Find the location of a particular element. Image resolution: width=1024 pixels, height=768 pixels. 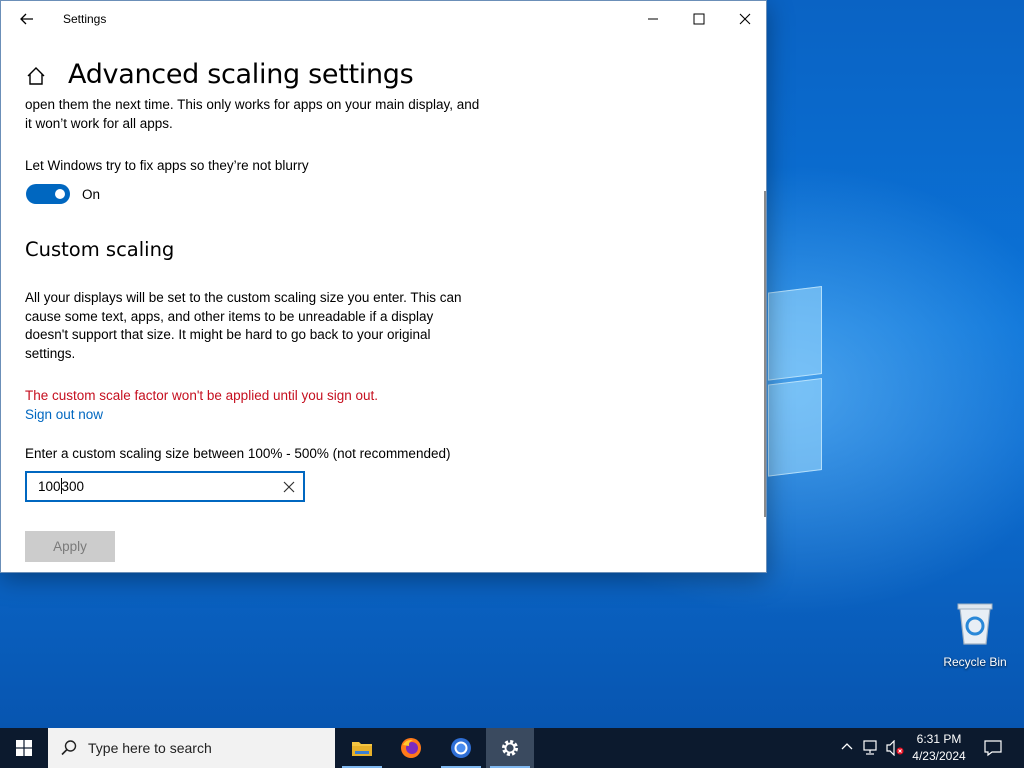

show-hidden-icons-button is located at coordinates (847, 748).